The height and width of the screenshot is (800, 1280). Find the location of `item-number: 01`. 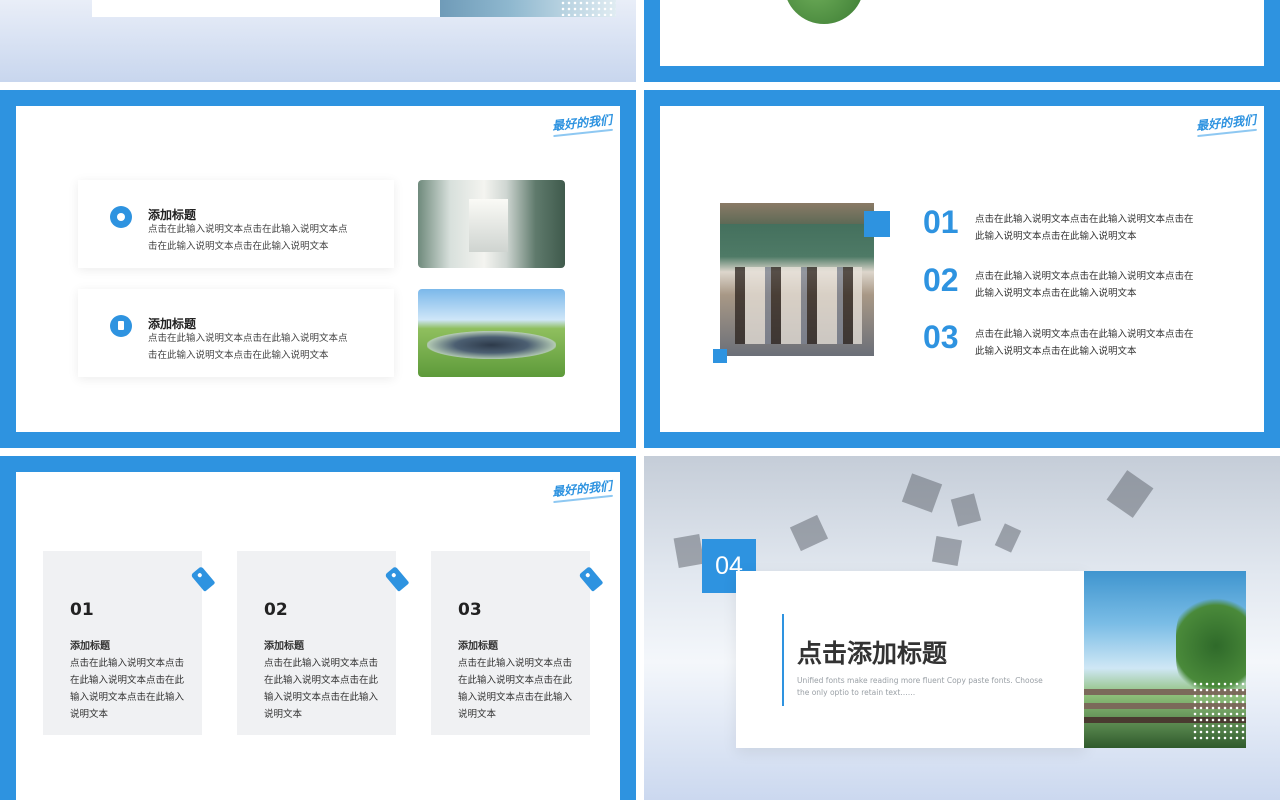

item-number: 01 is located at coordinates (941, 222).